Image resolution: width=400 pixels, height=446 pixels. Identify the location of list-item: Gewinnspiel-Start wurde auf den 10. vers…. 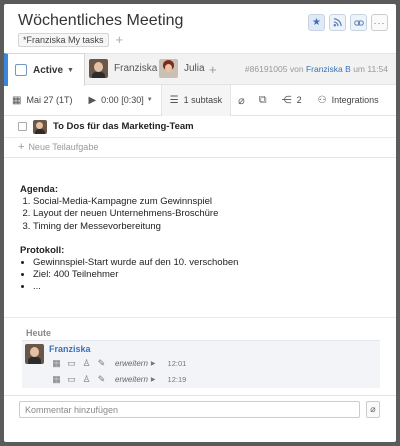
(206, 263).